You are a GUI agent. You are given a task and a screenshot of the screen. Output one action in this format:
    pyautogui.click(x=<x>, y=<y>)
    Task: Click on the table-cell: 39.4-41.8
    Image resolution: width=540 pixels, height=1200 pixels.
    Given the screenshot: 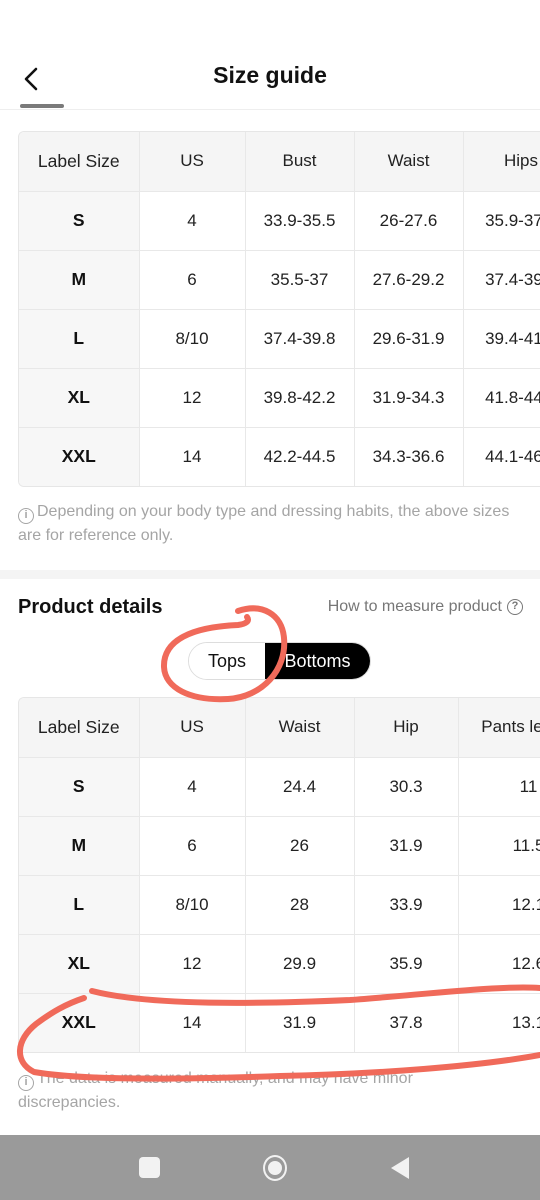 What is the action you would take?
    pyautogui.click(x=501, y=339)
    